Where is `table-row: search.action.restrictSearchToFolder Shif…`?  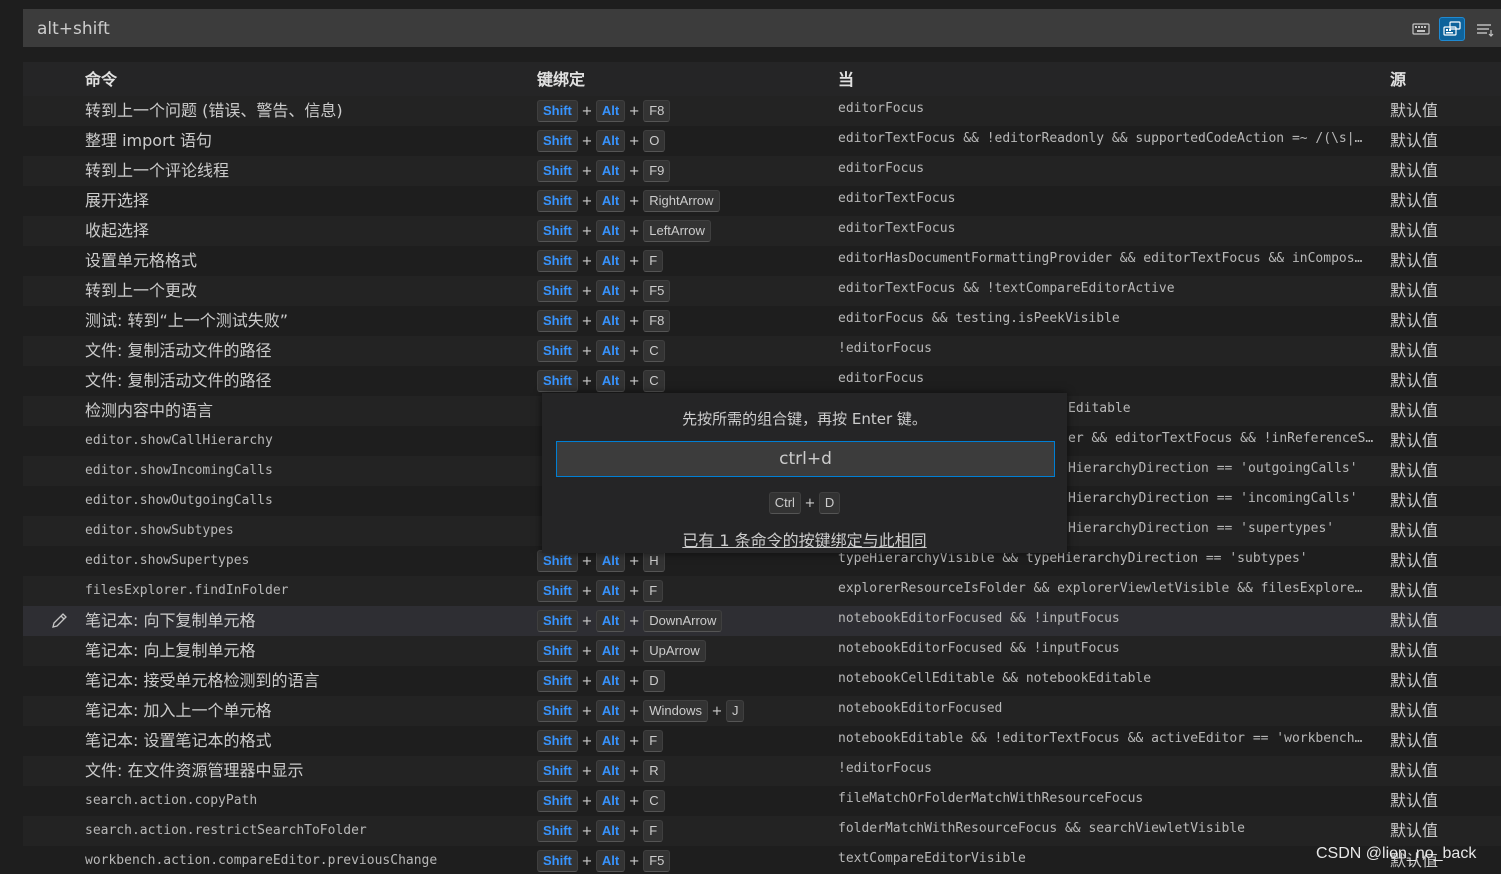 table-row: search.action.restrictSearchToFolder Shif… is located at coordinates (762, 831).